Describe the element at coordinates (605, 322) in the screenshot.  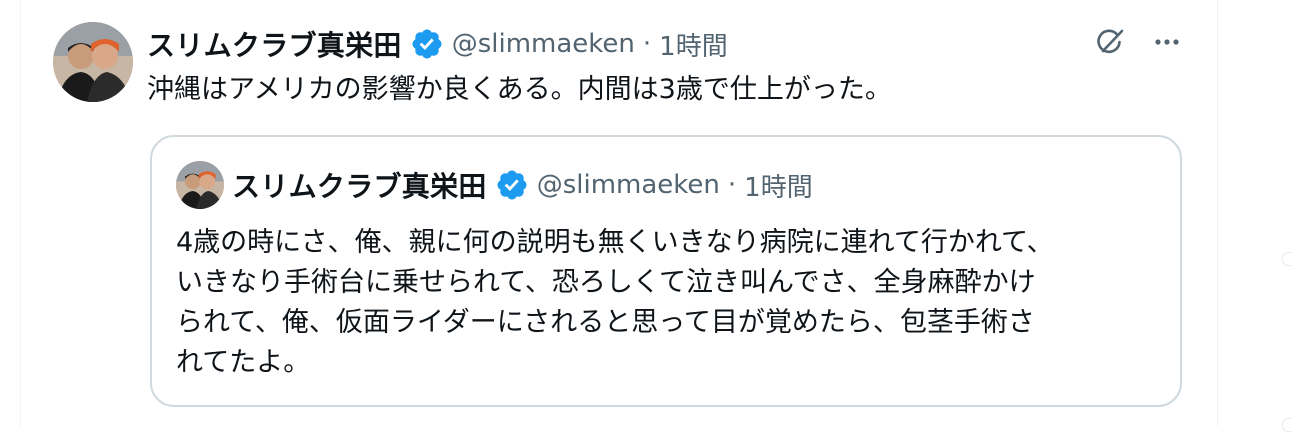
I see `quoted-text-line: られて、俺、仮面ライダーにされると思って目が覚めたら、包茎手術さ` at that location.